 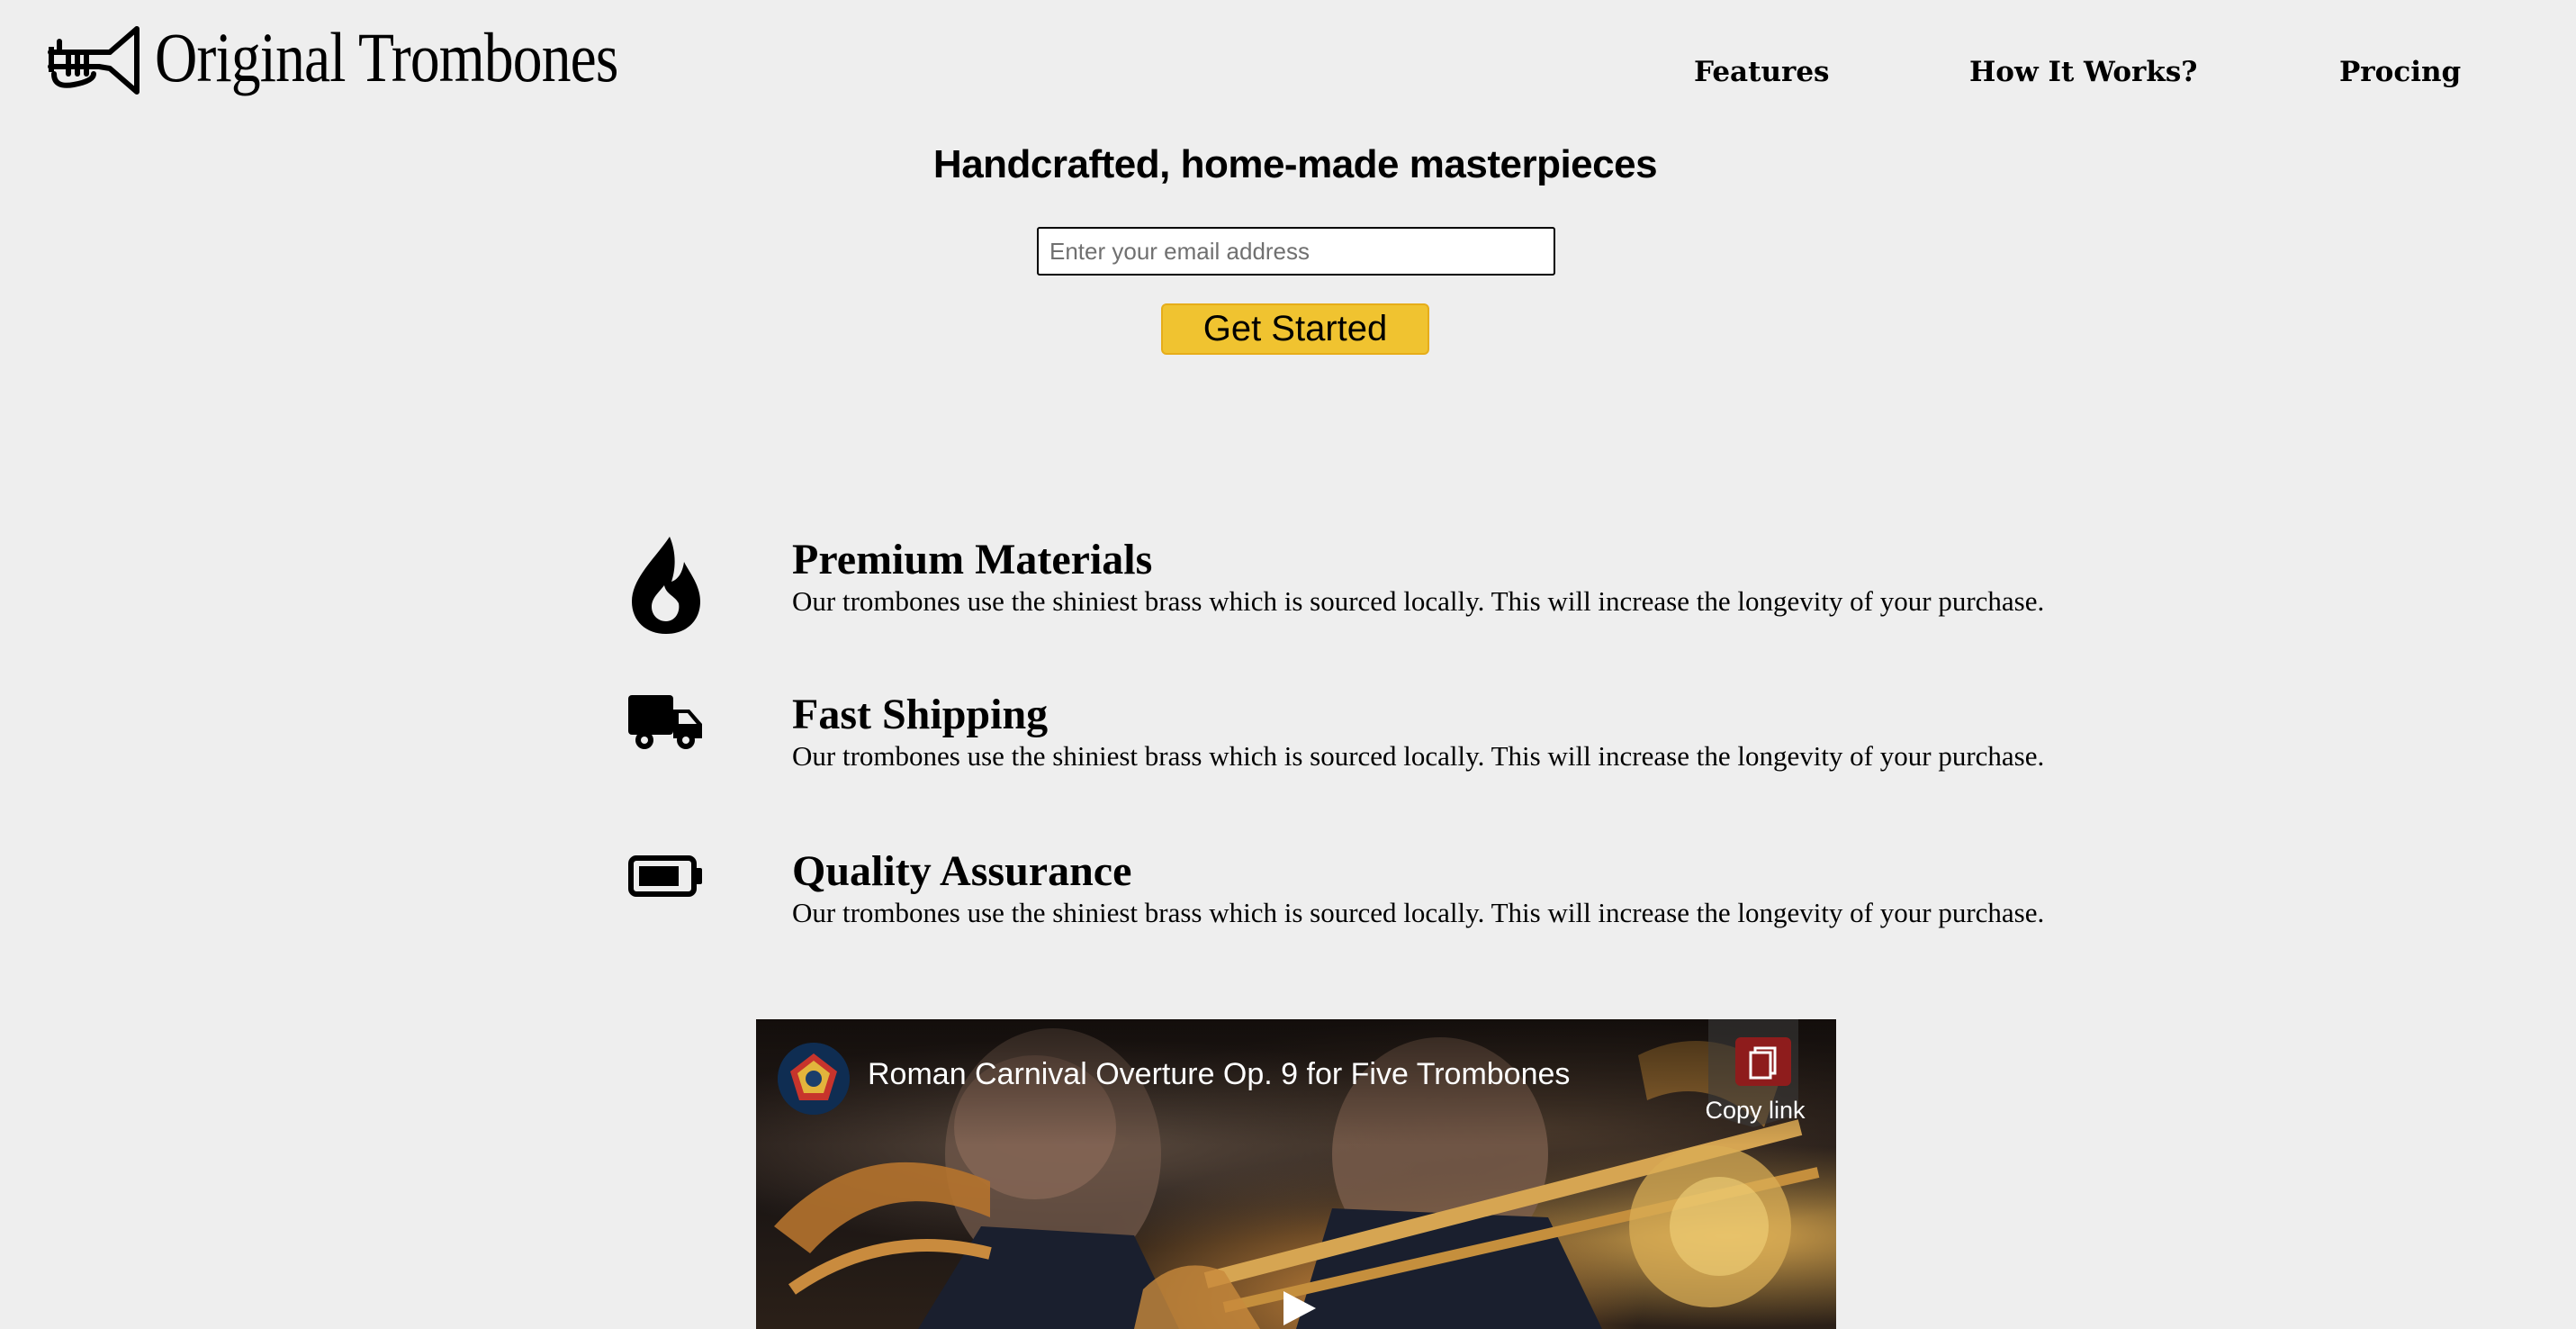 I want to click on email-input, so click(x=1296, y=251).